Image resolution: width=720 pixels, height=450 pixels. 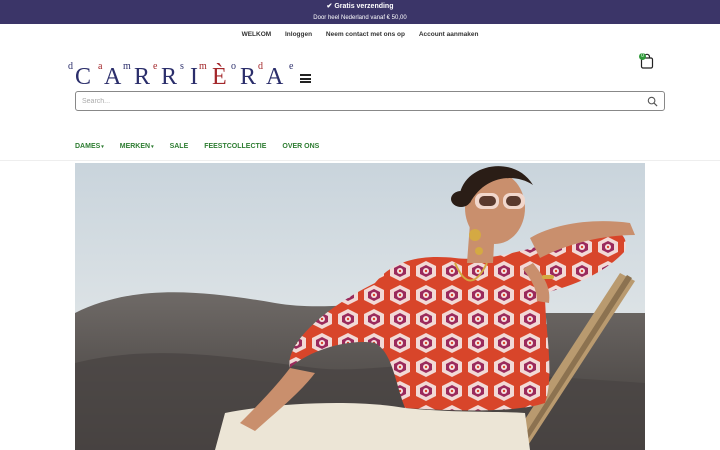 I want to click on search-icon, so click(x=652, y=101).